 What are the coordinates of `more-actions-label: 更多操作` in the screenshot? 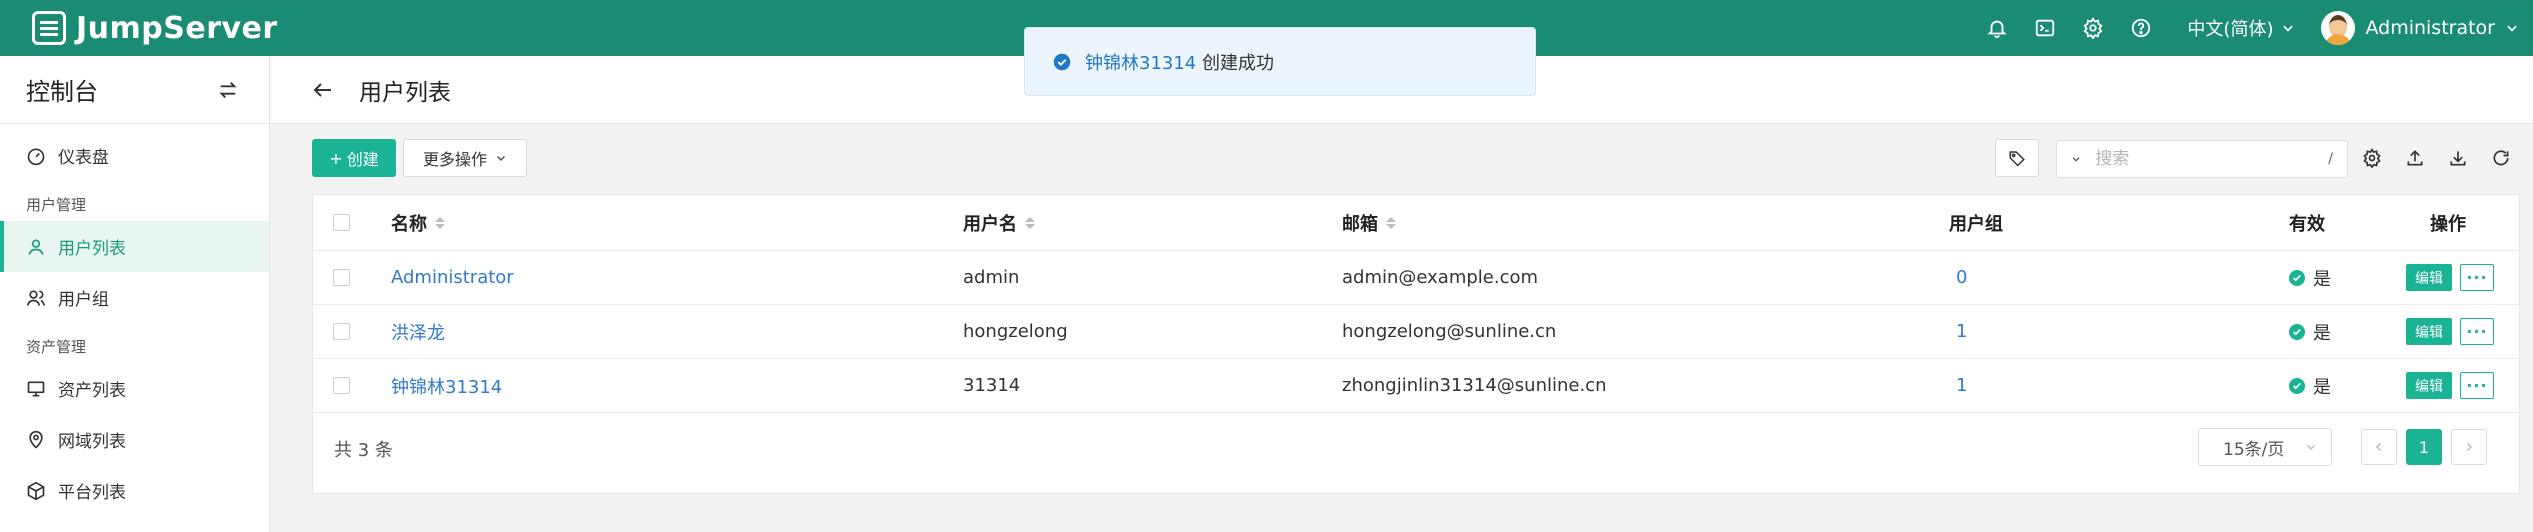 It's located at (454, 159).